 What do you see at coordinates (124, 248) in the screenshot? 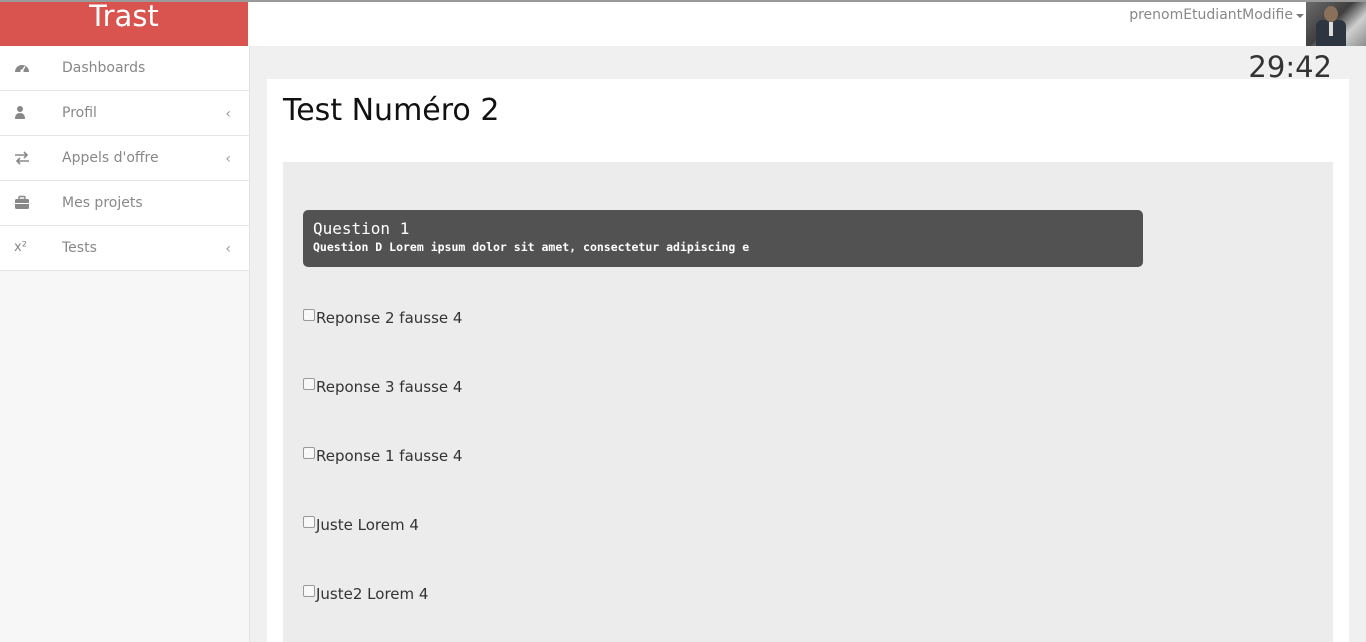
I see `sidebar-item-tests: x² Tests ‹` at bounding box center [124, 248].